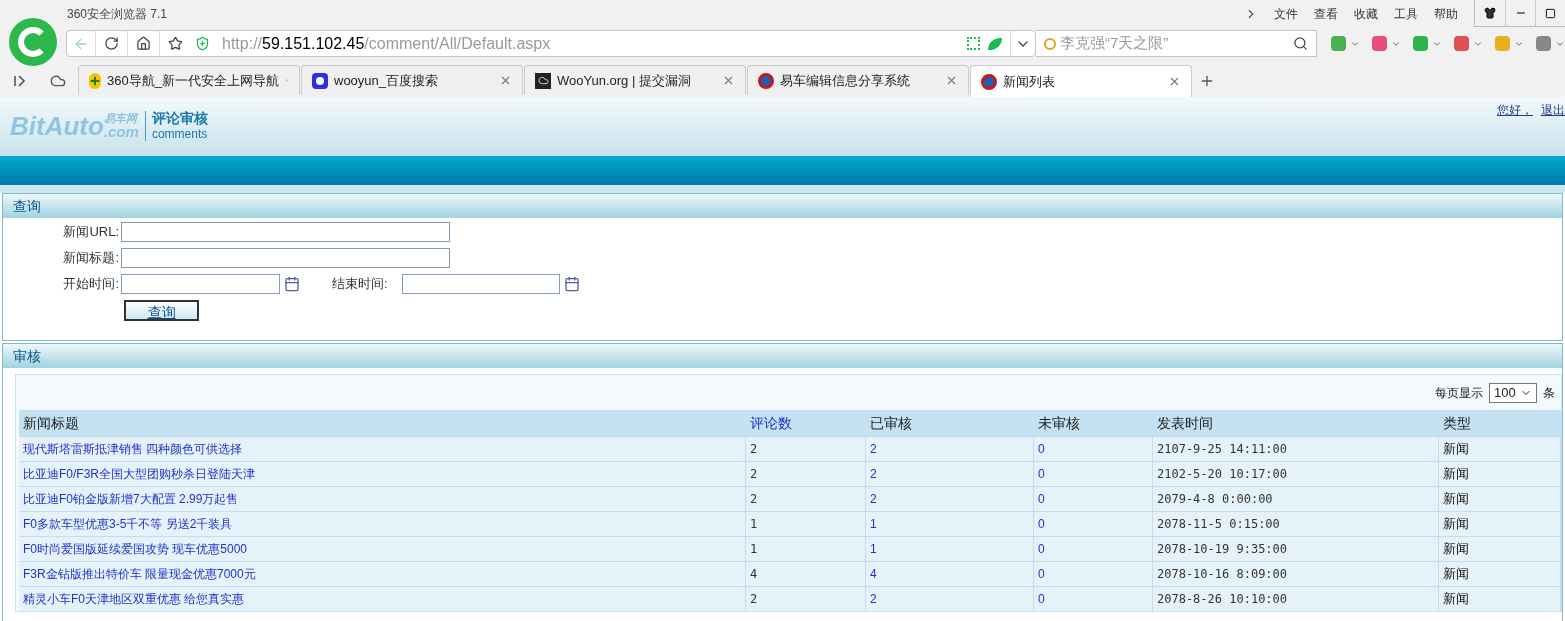 The height and width of the screenshot is (621, 1565). What do you see at coordinates (1172, 43) in the screenshot?
I see `search-input: 李克强“7天之限”` at bounding box center [1172, 43].